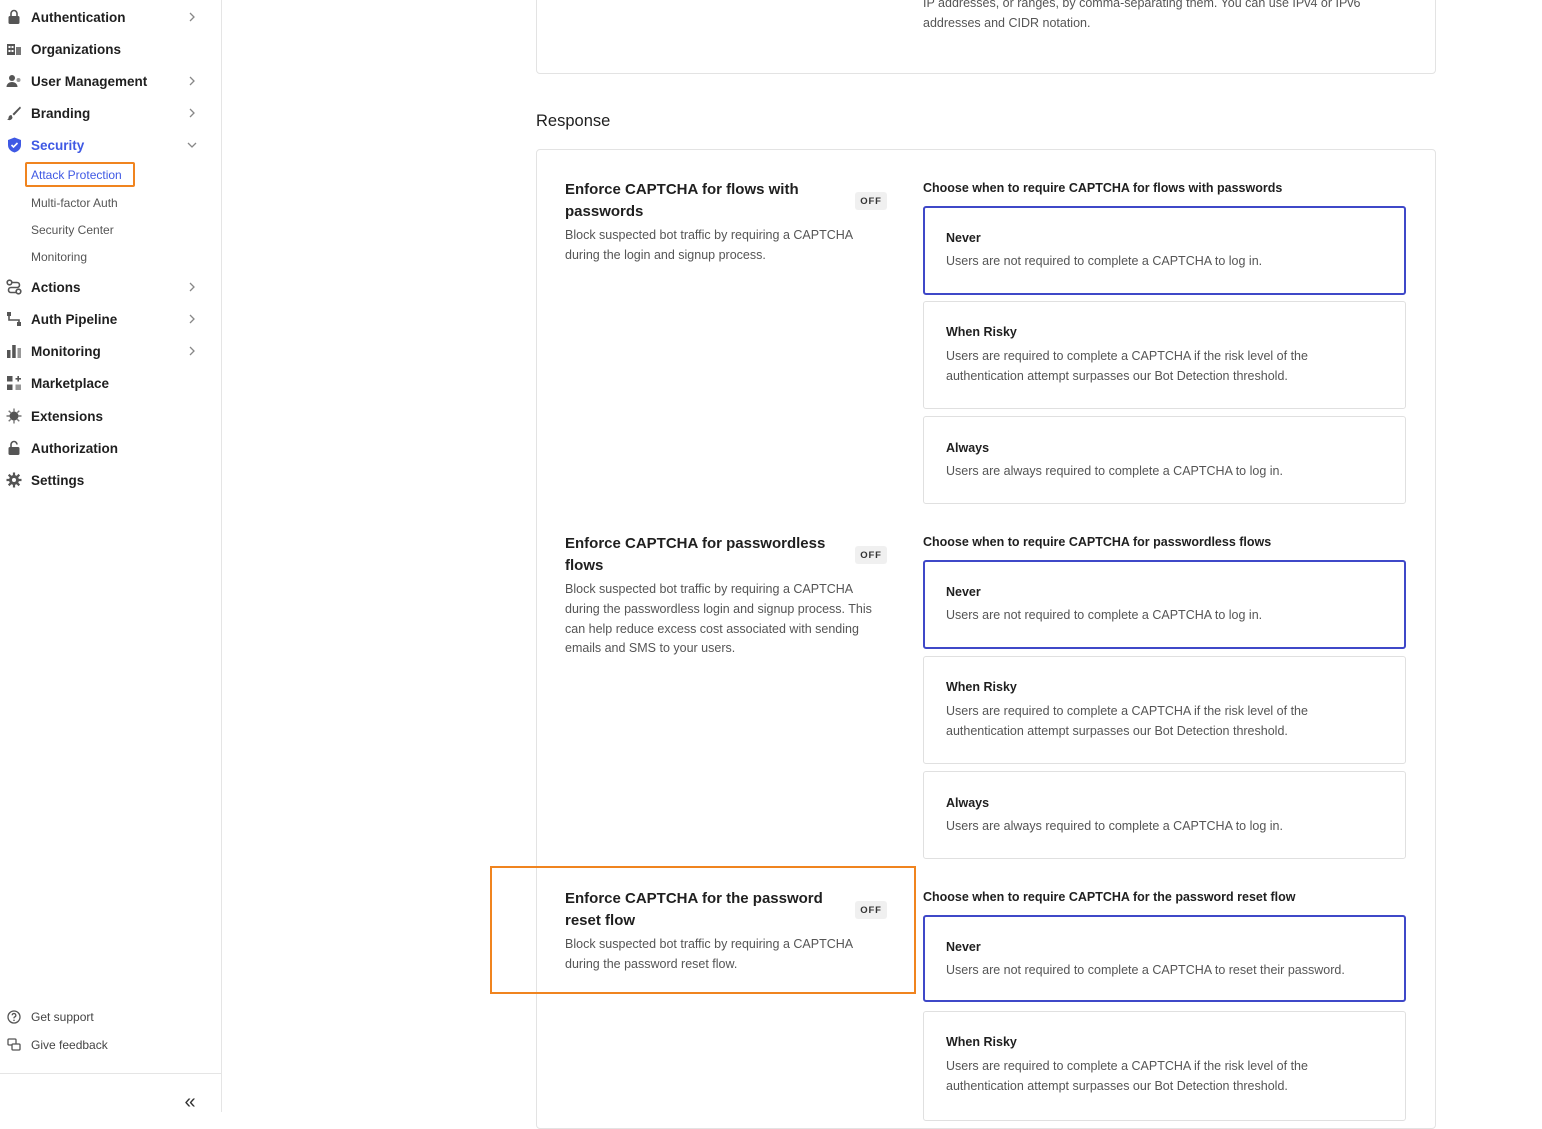 This screenshot has width=1542, height=1129. I want to click on sidebar-item-extensions: Extensions, so click(105, 416).